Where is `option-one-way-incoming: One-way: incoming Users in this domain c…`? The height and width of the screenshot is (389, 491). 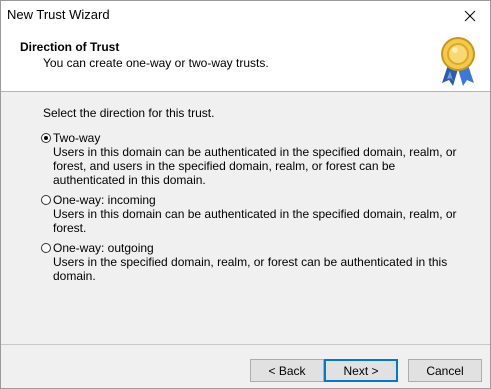
option-one-way-incoming: One-way: incoming Users in this domain c… is located at coordinates (251, 214).